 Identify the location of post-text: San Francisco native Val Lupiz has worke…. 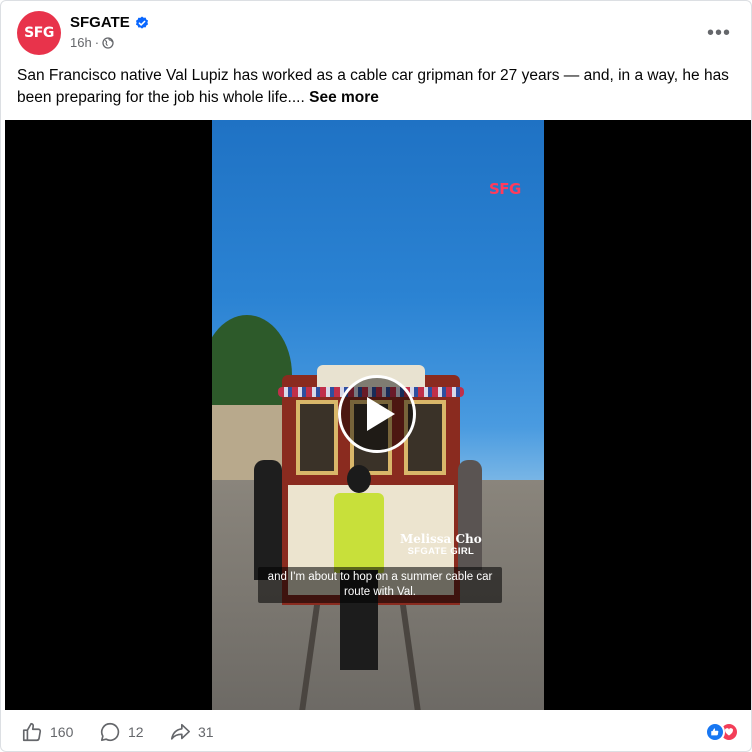
(377, 87).